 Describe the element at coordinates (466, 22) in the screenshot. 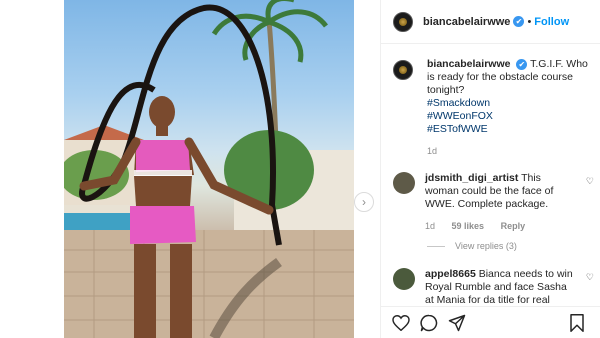

I see `author-username: biancabelairwwe` at that location.